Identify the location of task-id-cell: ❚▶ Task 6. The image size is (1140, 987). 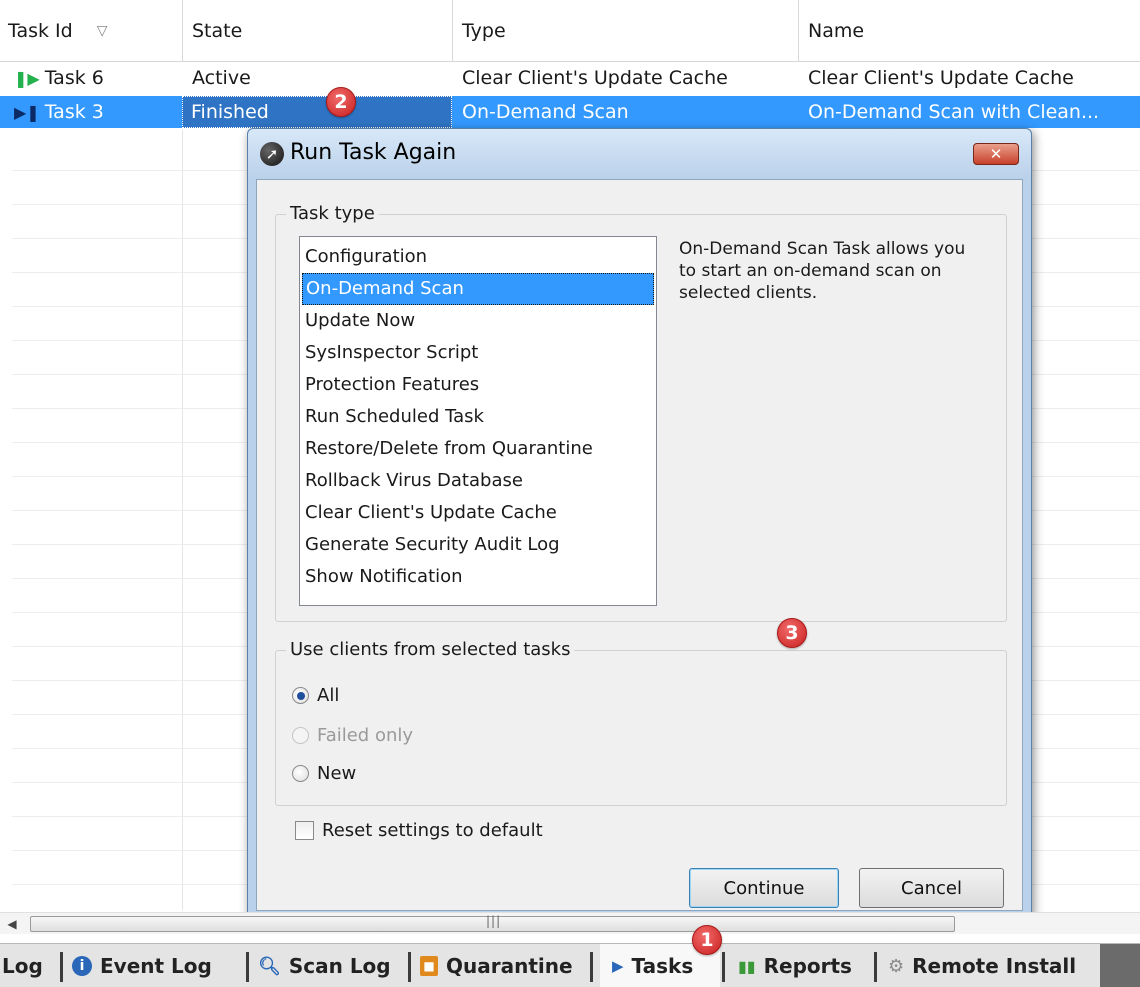
(91, 78).